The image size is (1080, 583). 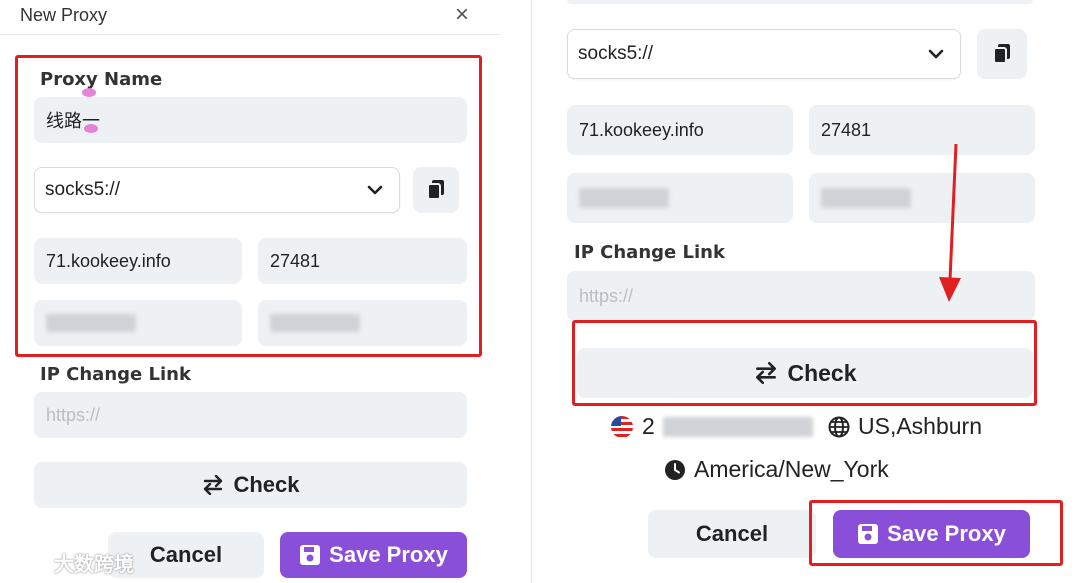 What do you see at coordinates (615, 53) in the screenshot?
I see `protocol-value: socks5://` at bounding box center [615, 53].